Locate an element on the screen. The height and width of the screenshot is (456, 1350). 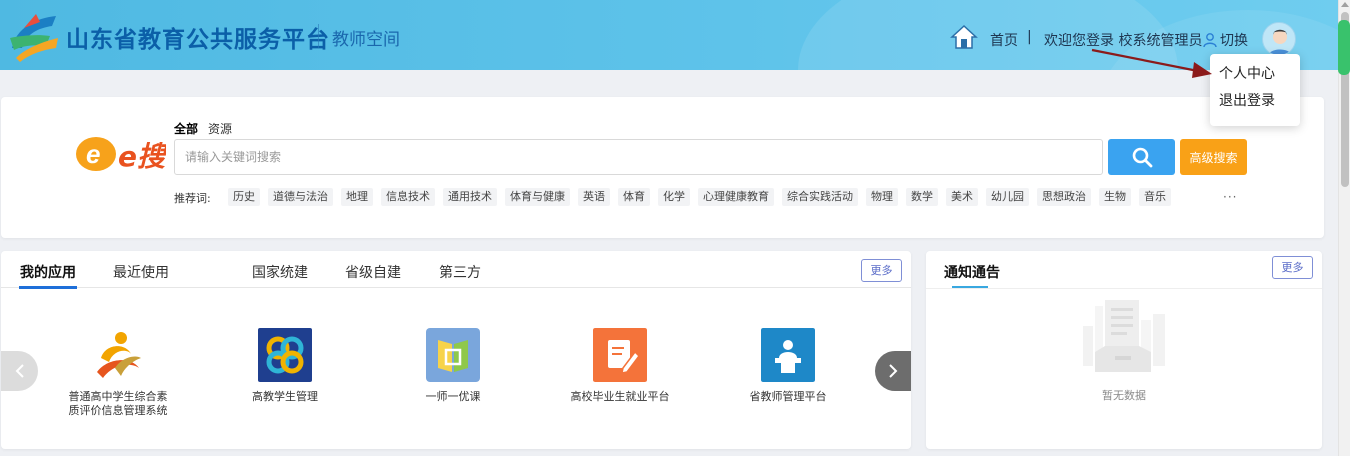
notice-more-button: 更多 is located at coordinates (1292, 267).